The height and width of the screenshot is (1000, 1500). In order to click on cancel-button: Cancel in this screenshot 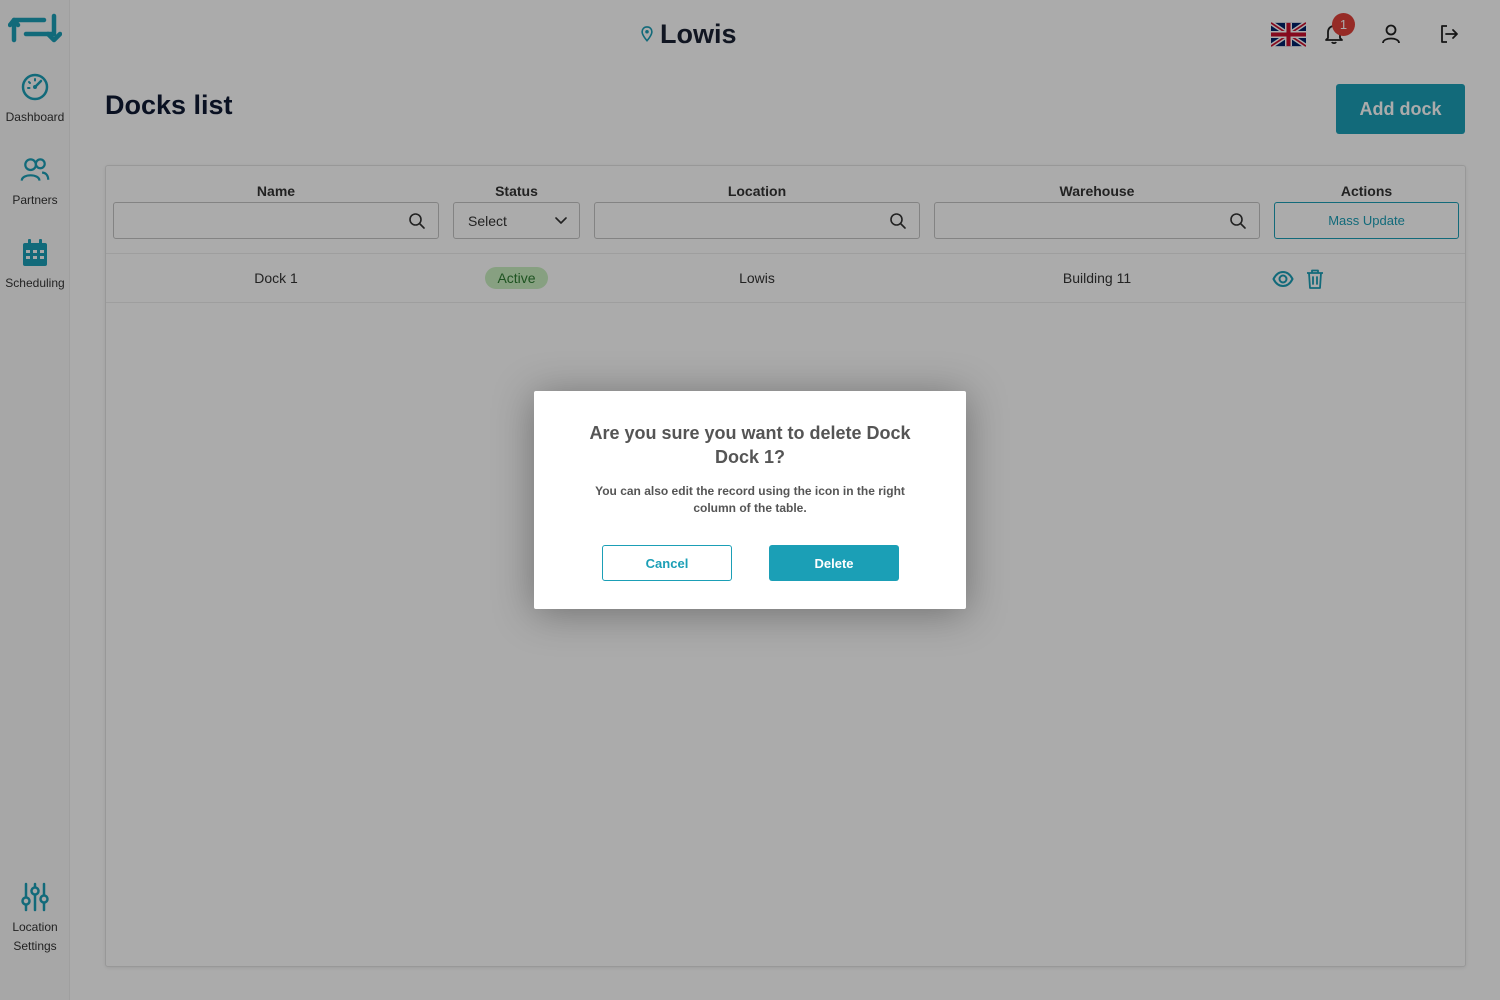, I will do `click(667, 563)`.